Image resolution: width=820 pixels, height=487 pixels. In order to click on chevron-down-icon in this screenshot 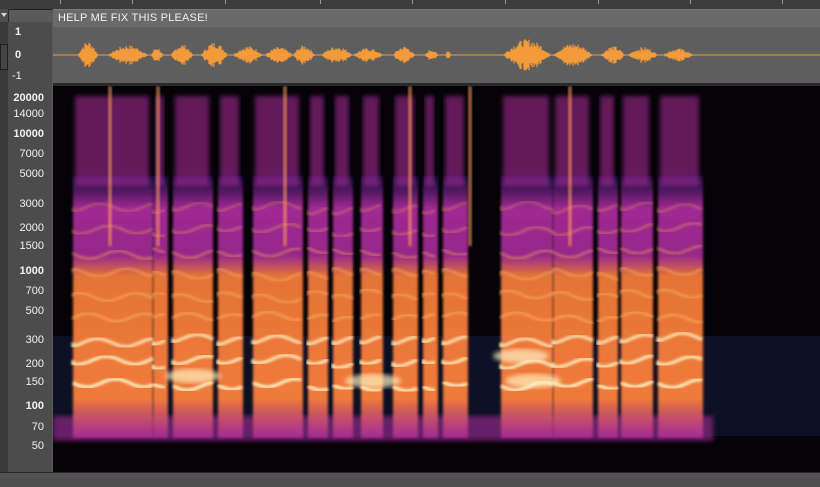, I will do `click(4, 15)`.